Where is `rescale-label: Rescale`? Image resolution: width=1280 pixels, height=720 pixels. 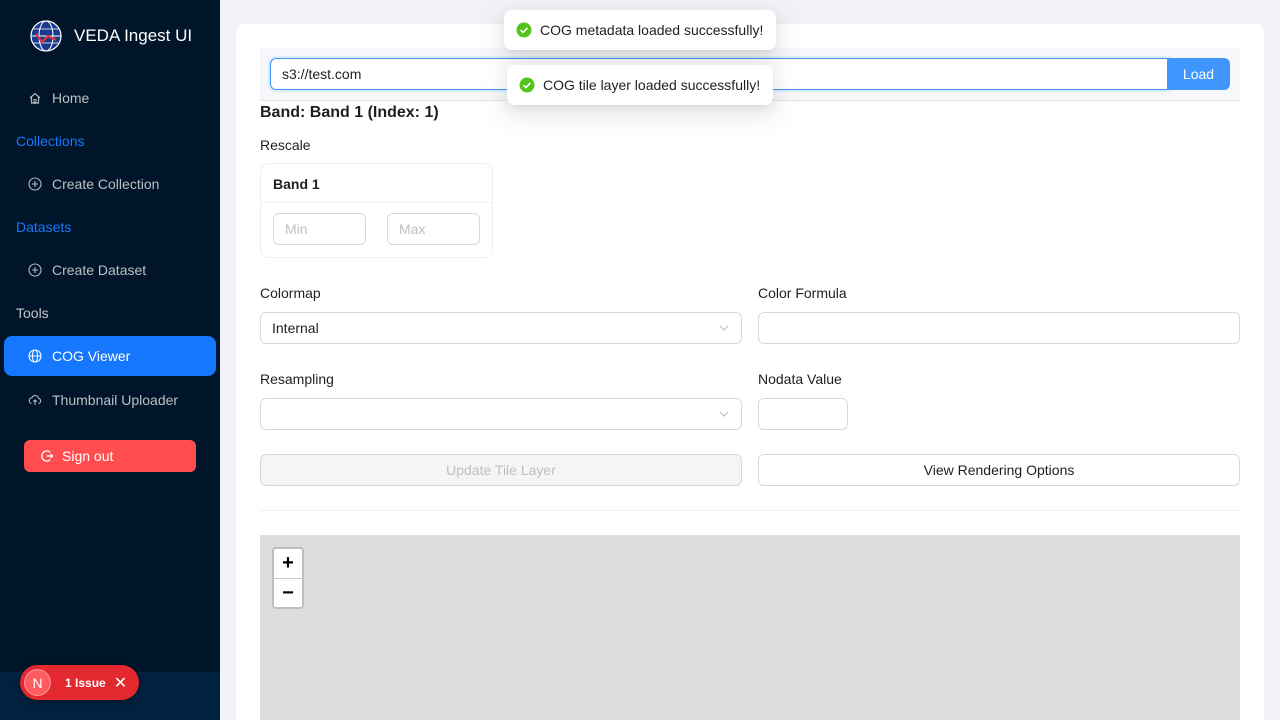
rescale-label: Rescale is located at coordinates (285, 145).